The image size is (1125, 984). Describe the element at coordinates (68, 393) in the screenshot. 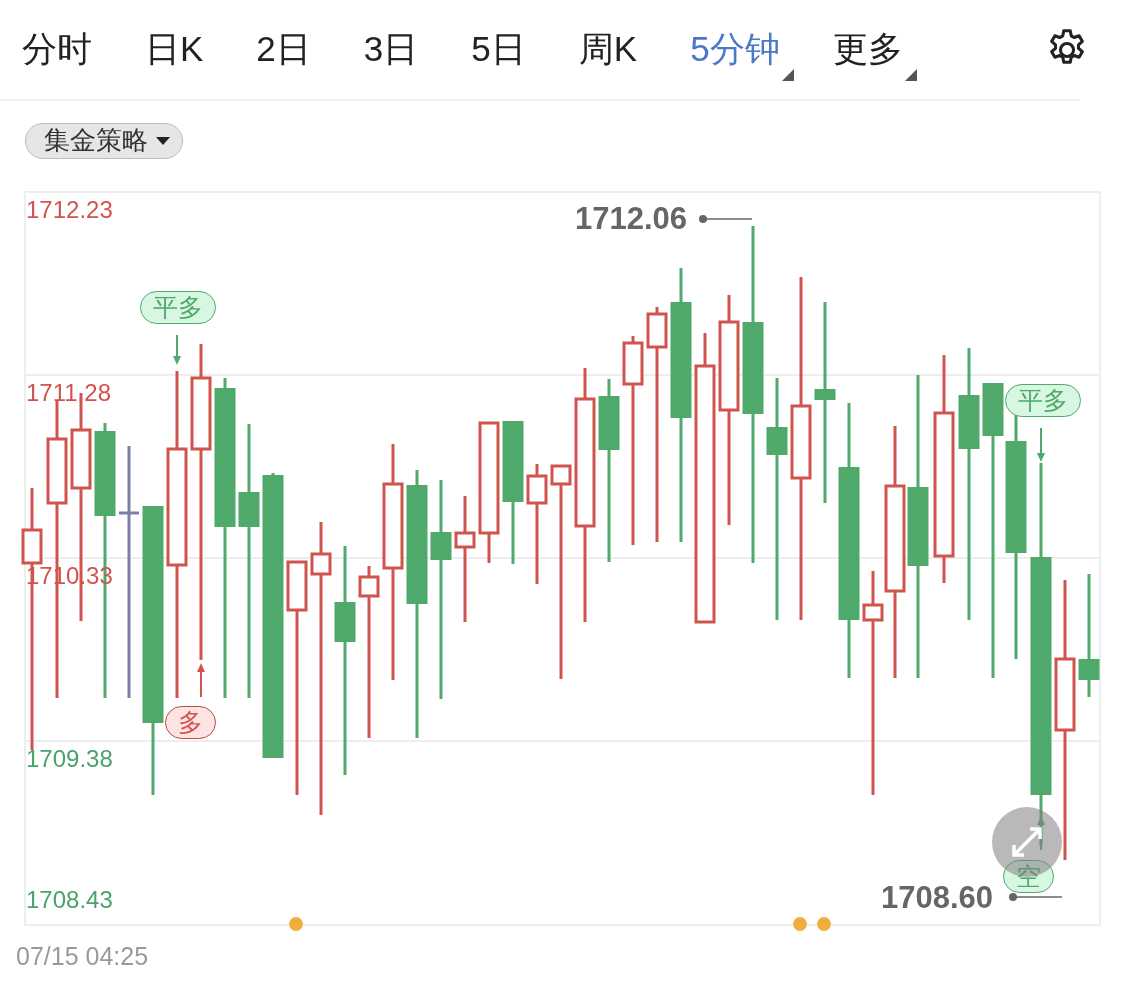

I see `price-axis-label: 1711.28` at that location.